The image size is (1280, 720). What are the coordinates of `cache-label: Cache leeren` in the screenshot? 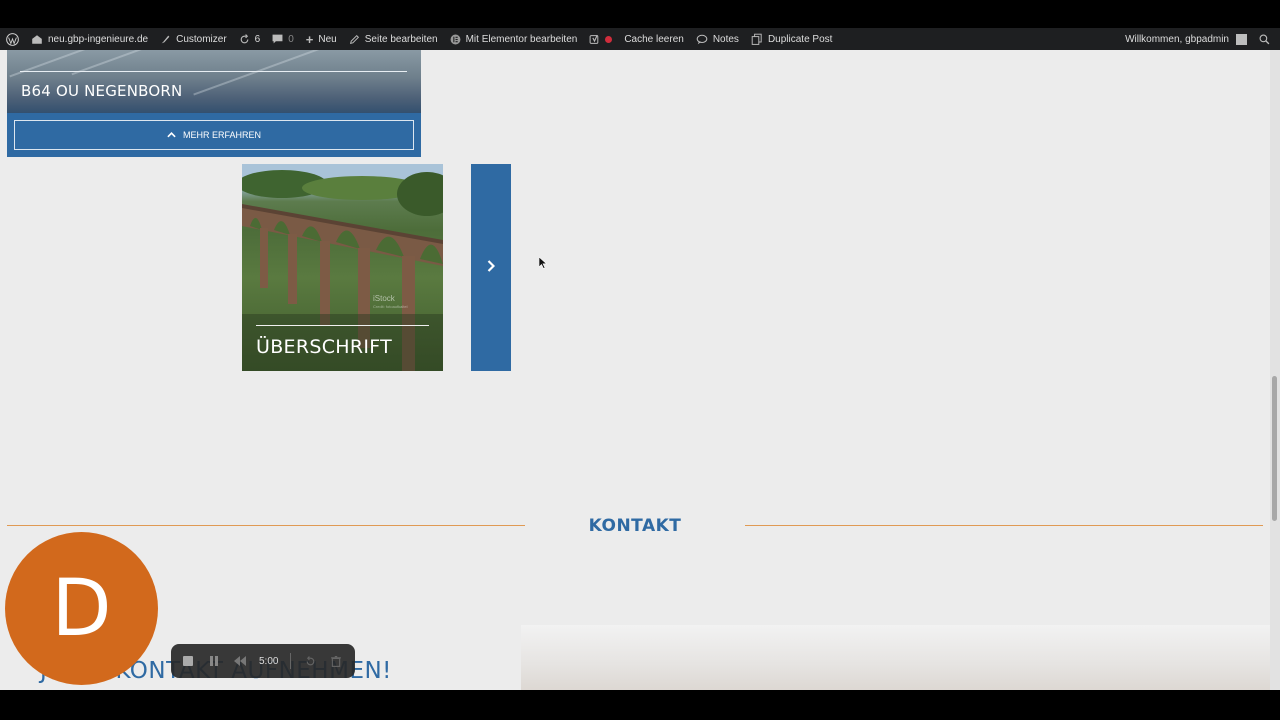 It's located at (654, 39).